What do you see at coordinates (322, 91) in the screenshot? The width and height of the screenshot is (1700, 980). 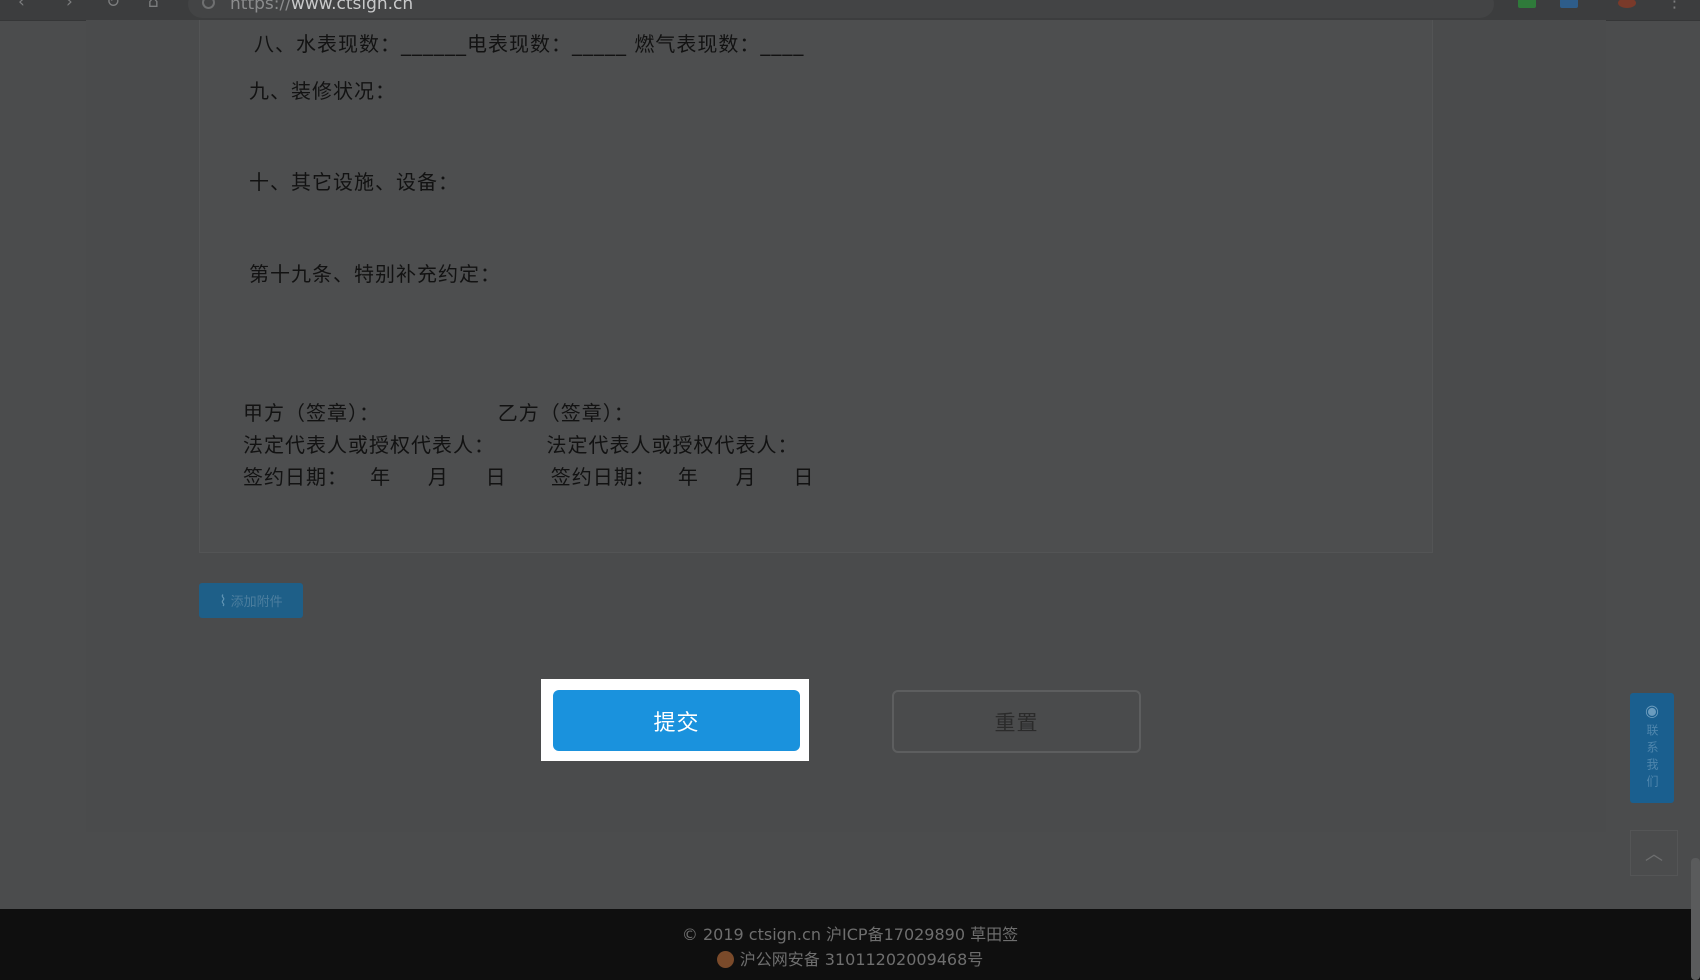 I see `doc-line-decoration: 九、装修状况：` at bounding box center [322, 91].